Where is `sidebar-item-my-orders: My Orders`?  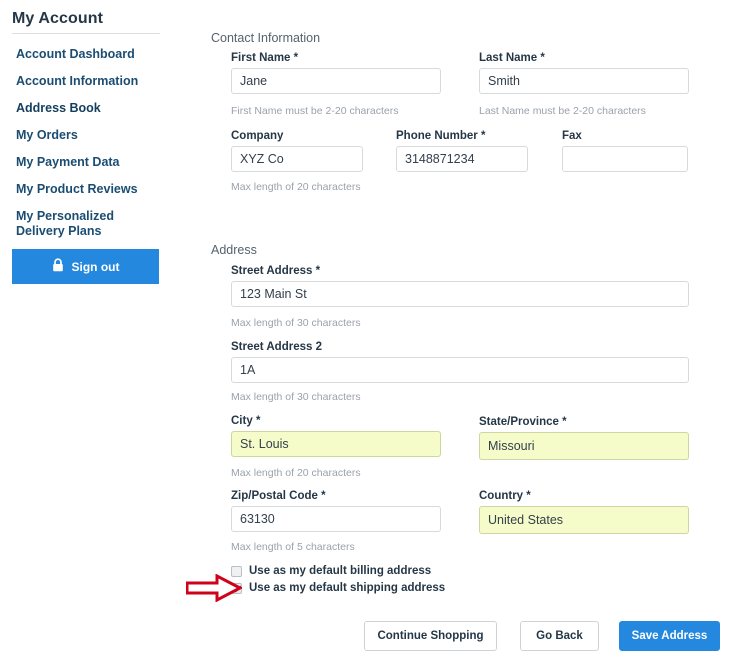 sidebar-item-my-orders: My Orders is located at coordinates (105, 135).